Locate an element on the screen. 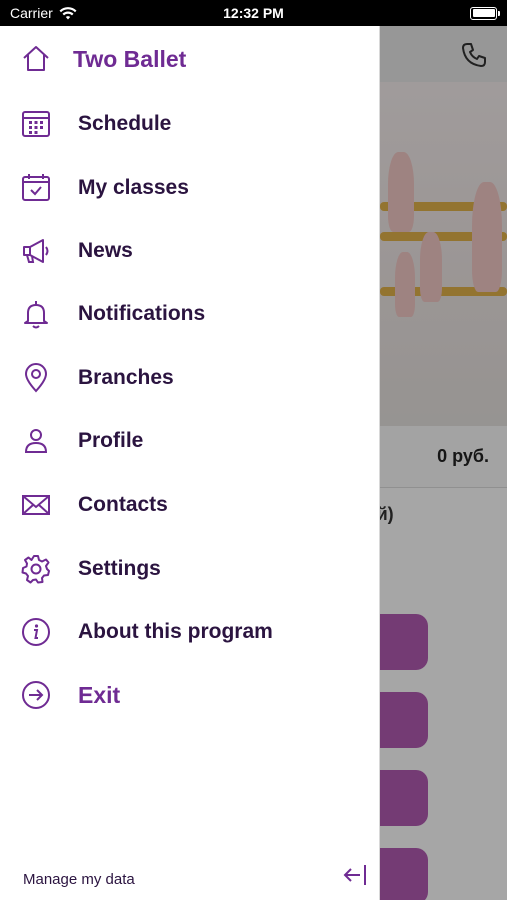 The width and height of the screenshot is (507, 900). drawer-header: Two Ballet is located at coordinates (190, 59).